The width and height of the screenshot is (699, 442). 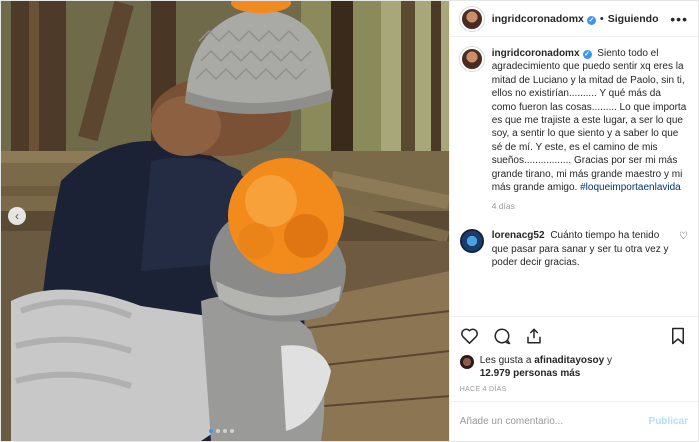 I want to click on publish-button: Publicar, so click(x=668, y=421).